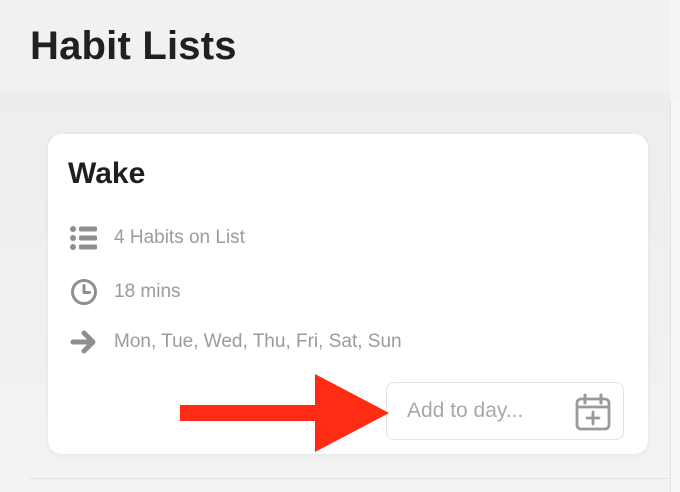 This screenshot has height=492, width=680. I want to click on clock-icon, so click(84, 292).